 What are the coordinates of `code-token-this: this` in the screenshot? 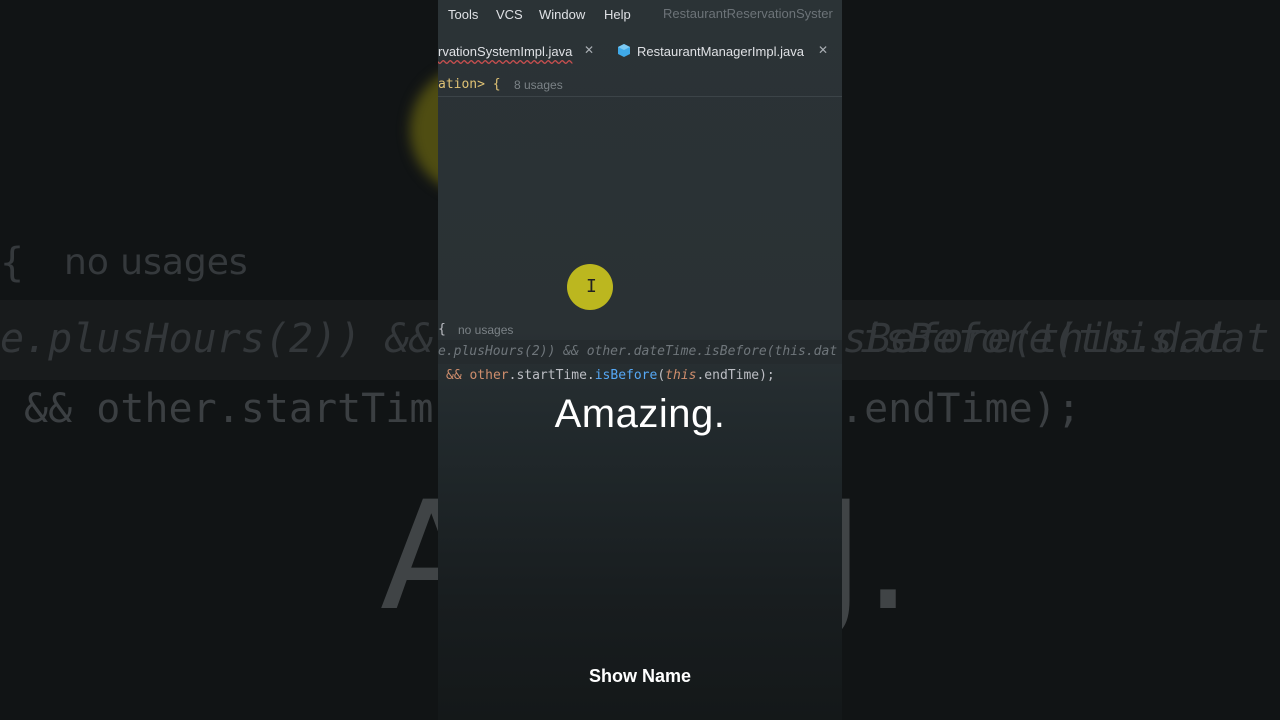 It's located at (681, 375).